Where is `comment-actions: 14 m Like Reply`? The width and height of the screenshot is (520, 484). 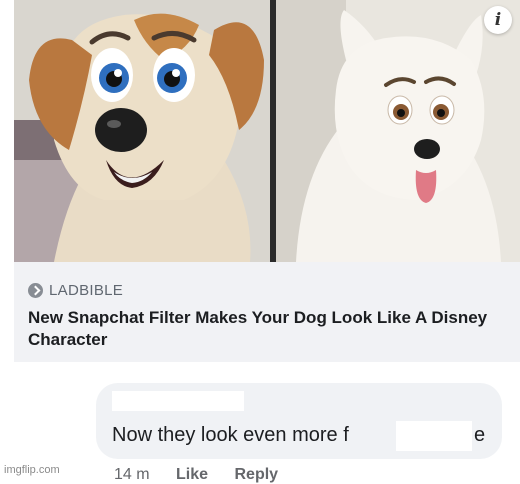
comment-actions: 14 m Like Reply is located at coordinates (207, 475).